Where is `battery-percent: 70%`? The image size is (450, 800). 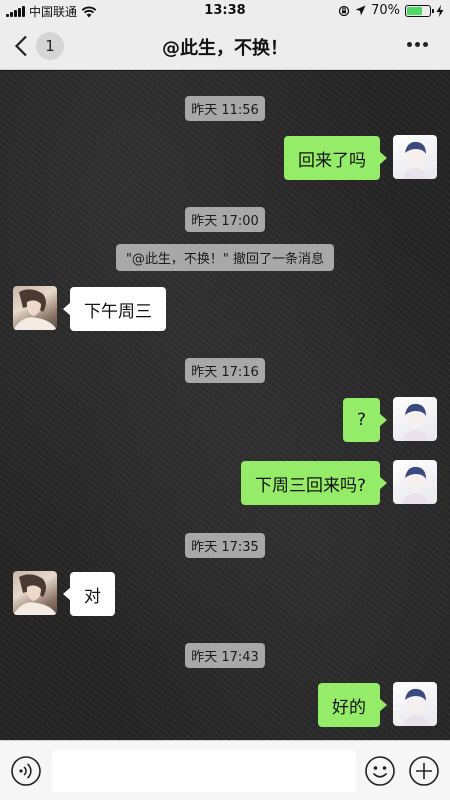 battery-percent: 70% is located at coordinates (385, 10).